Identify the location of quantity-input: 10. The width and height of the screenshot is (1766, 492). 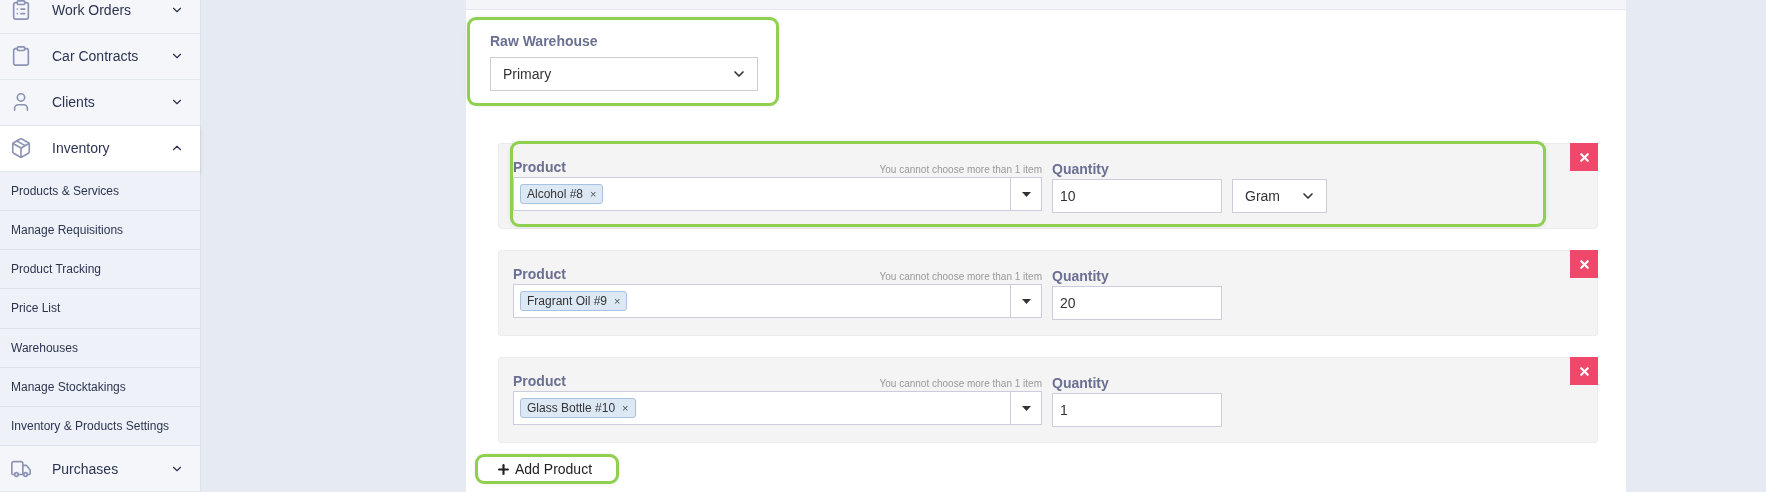
(1137, 196).